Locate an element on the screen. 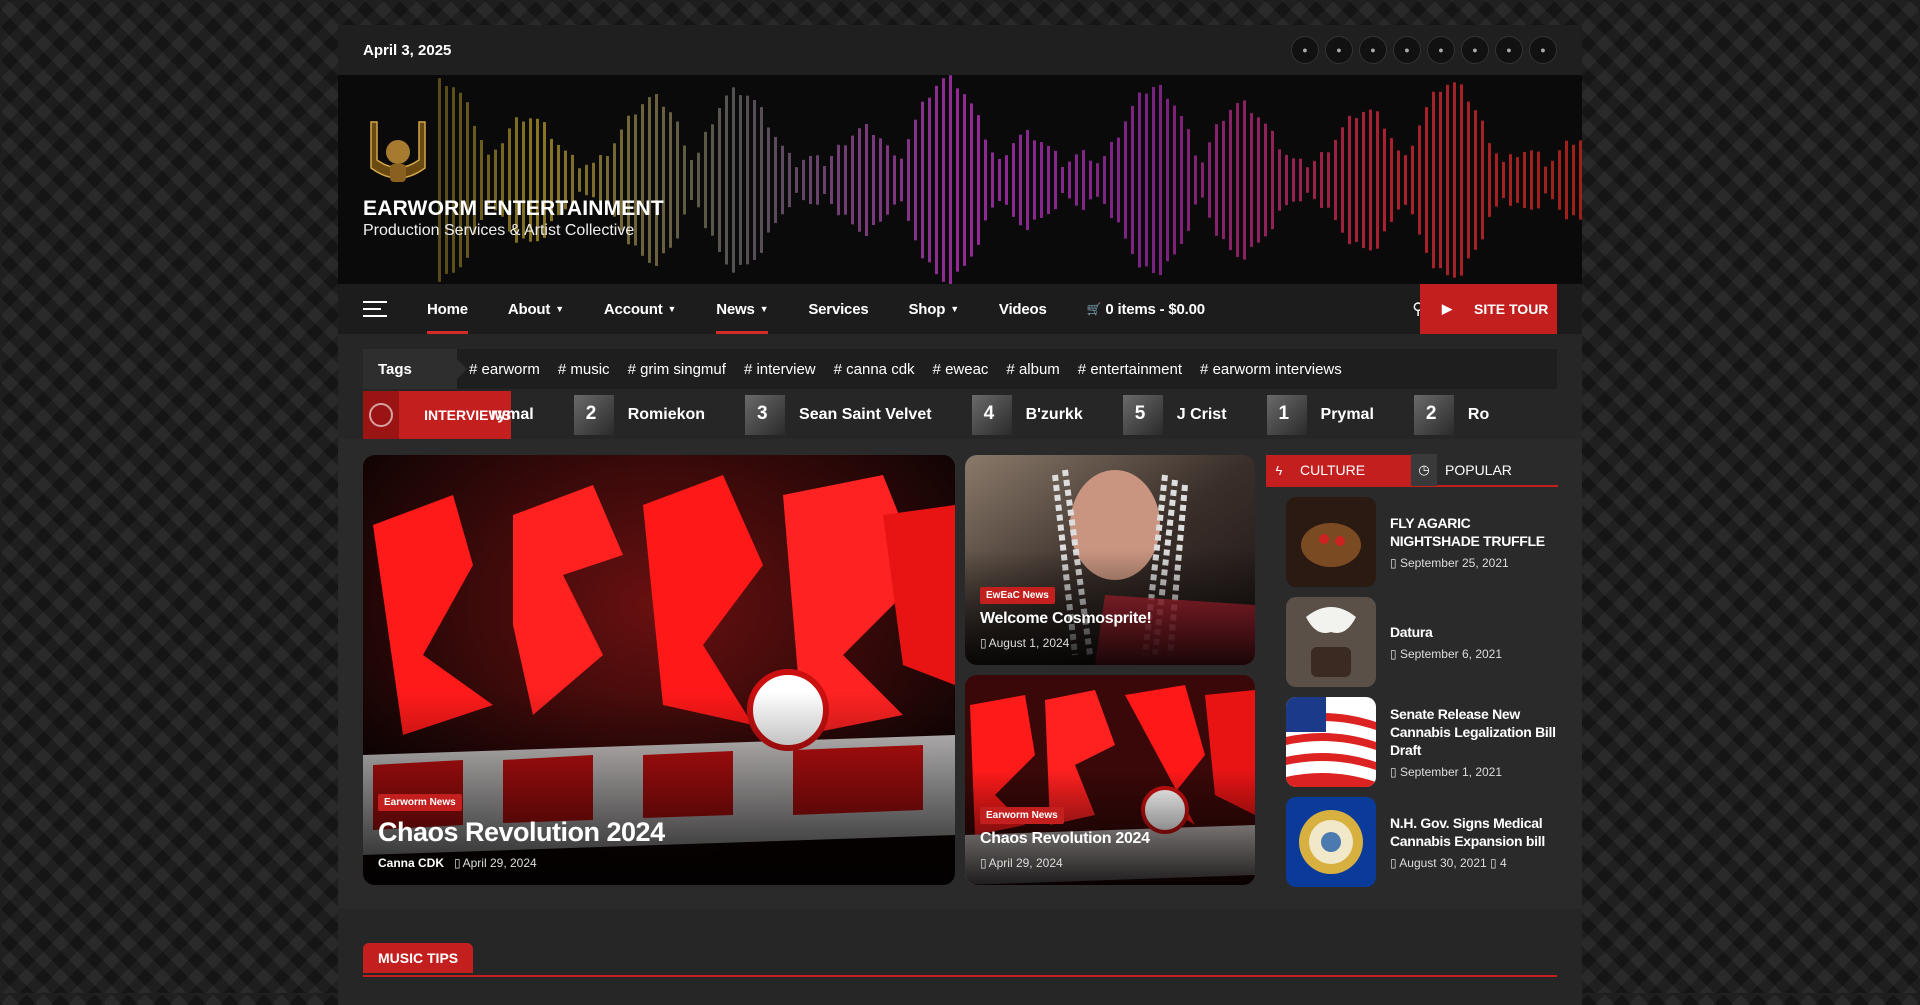 The width and height of the screenshot is (1920, 1005). site-title: EARWORM ENTERTAINMENT is located at coordinates (513, 208).